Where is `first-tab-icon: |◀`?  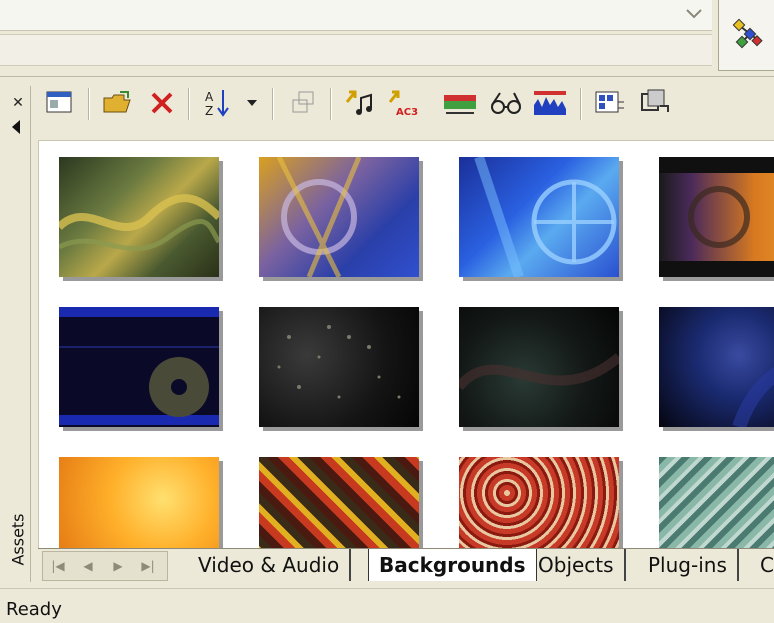
first-tab-icon: |◀ is located at coordinates (58, 566).